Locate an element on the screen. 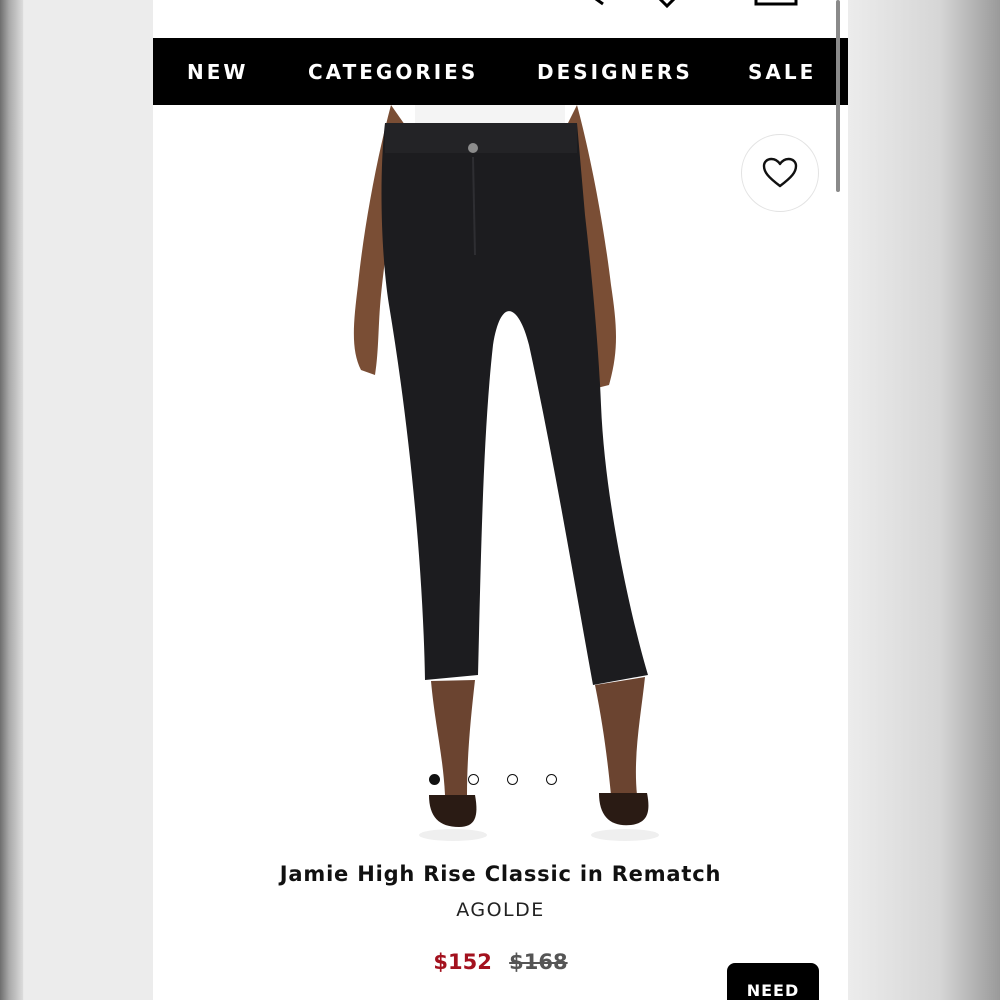 This screenshot has height=1000, width=1000. nav-item-designers: DESIGNERS is located at coordinates (615, 72).